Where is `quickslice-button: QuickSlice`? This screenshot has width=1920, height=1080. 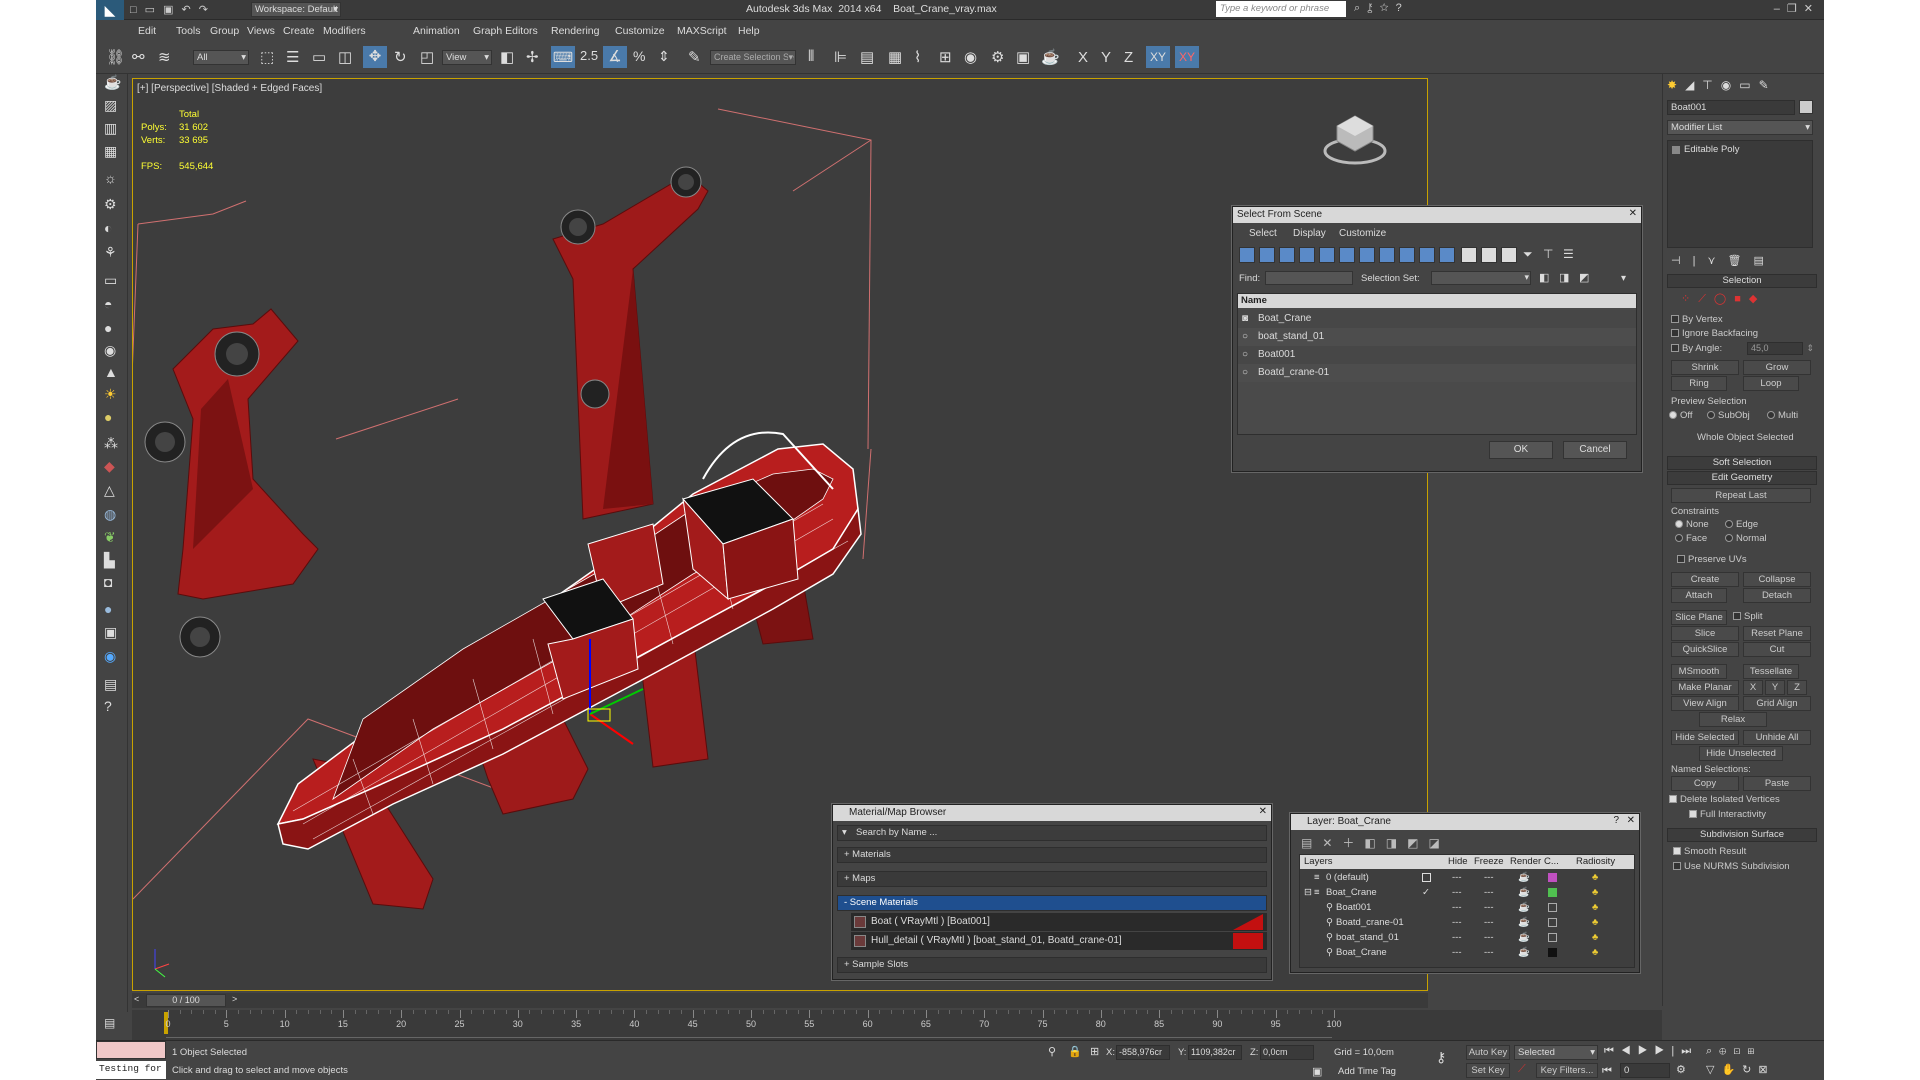
quickslice-button: QuickSlice is located at coordinates (1705, 649).